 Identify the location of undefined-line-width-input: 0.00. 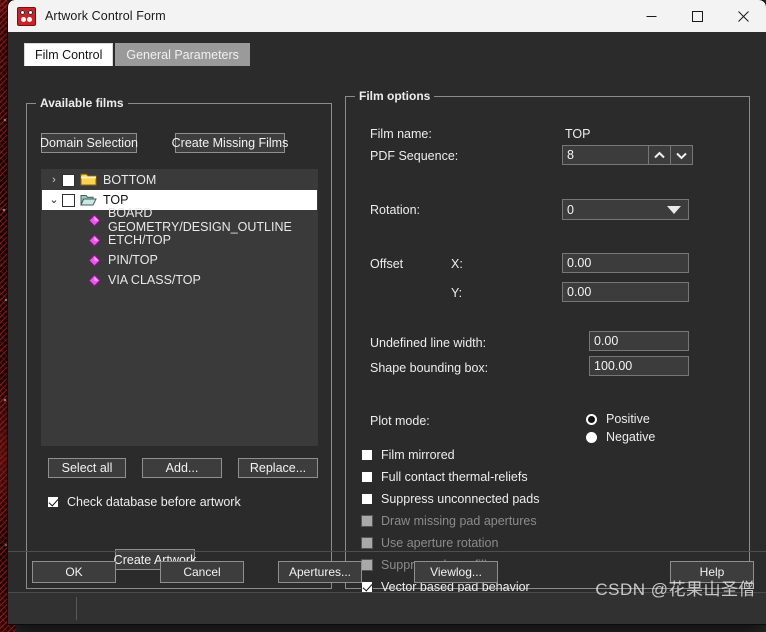
(639, 341).